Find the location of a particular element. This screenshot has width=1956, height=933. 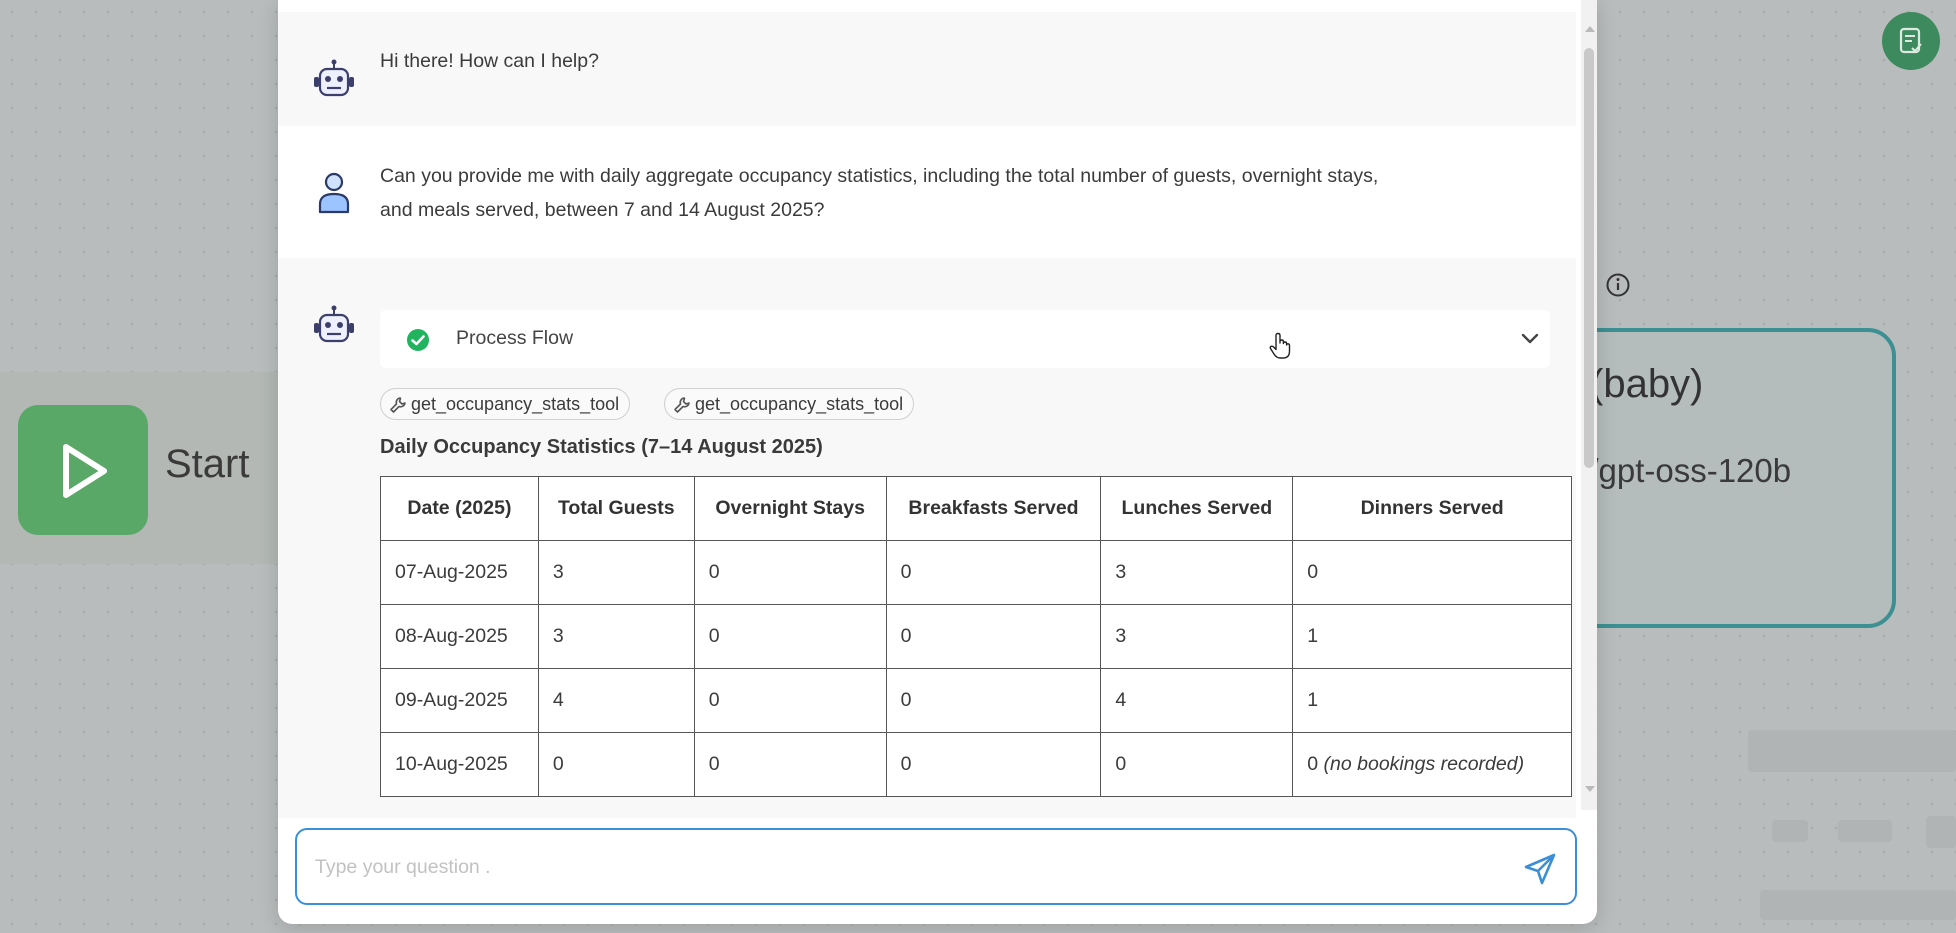

process-flow-label: Process Flow is located at coordinates (515, 338).